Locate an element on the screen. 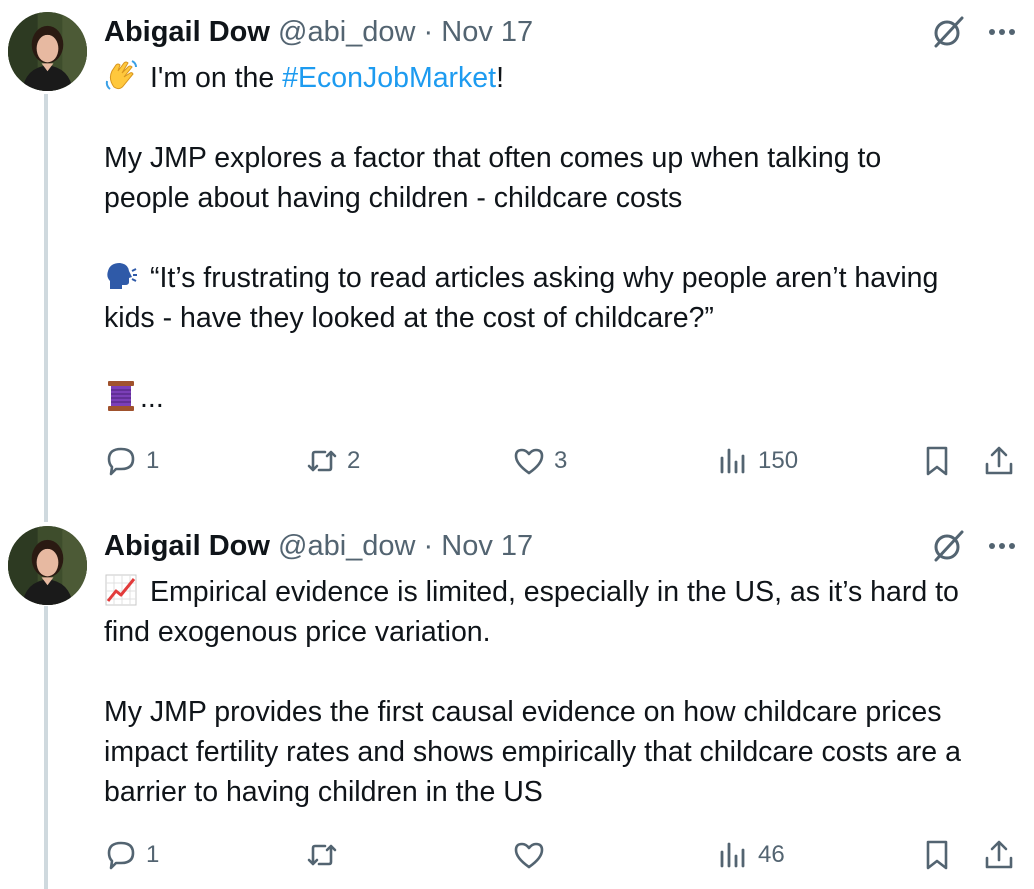 Image resolution: width=1034 pixels, height=889 pixels. text-line: I'm on the #EconJobMarket! is located at coordinates (521, 78).